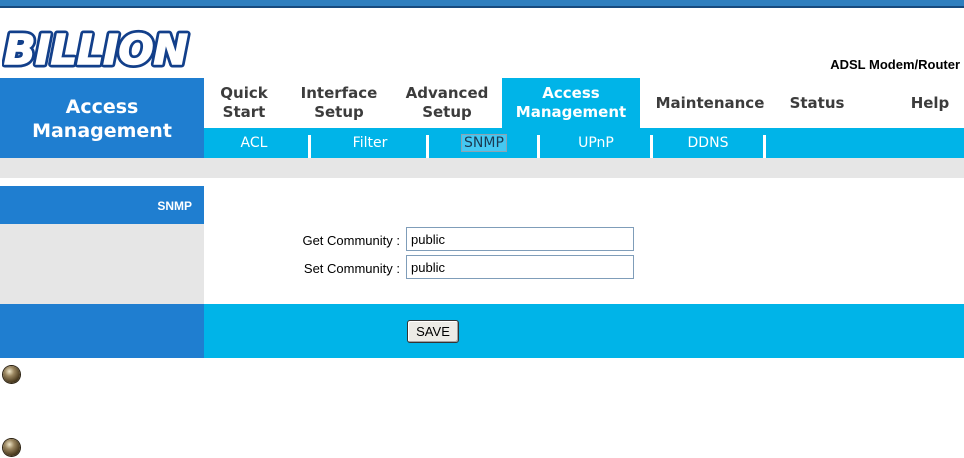  I want to click on separator-gap, so click(482, 182).